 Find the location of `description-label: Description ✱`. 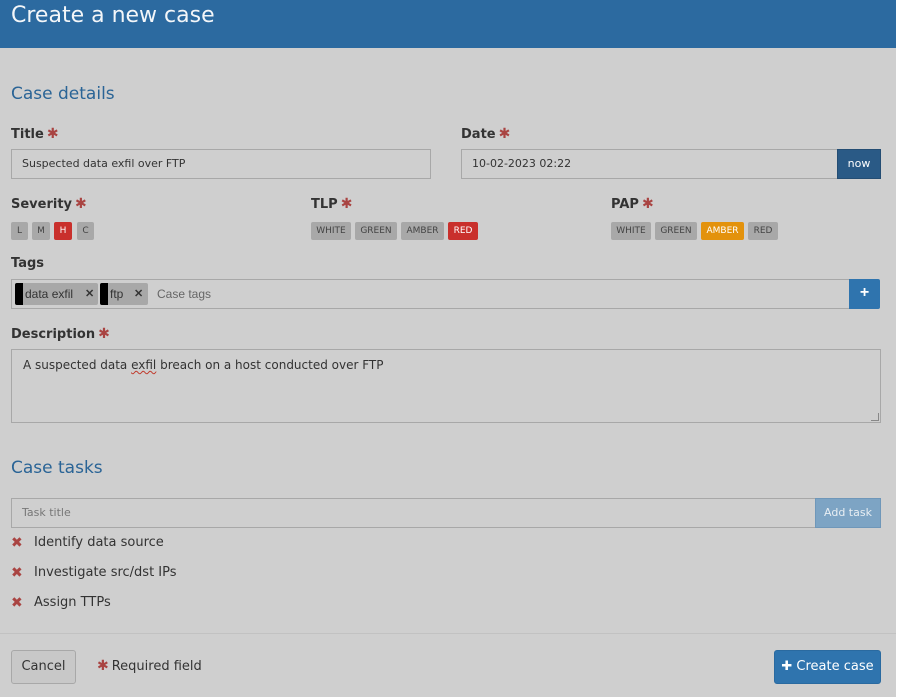

description-label: Description ✱ is located at coordinates (60, 334).